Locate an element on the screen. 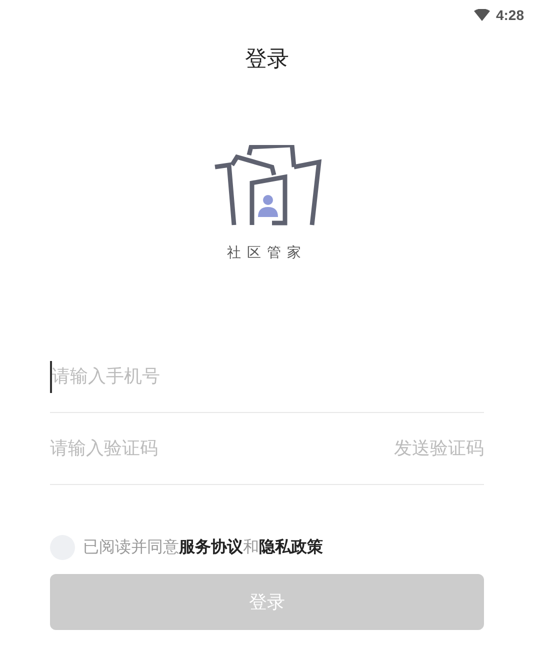  agreement-text: 已阅读并同意服务协议和隐私政策 is located at coordinates (203, 547).